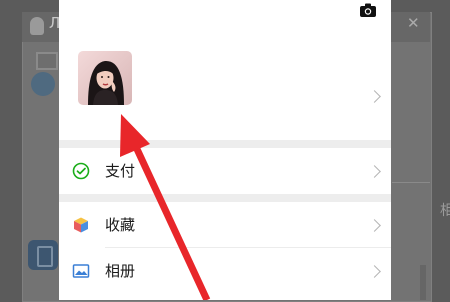  I want to click on menu-item-pay: 支付, so click(225, 171).